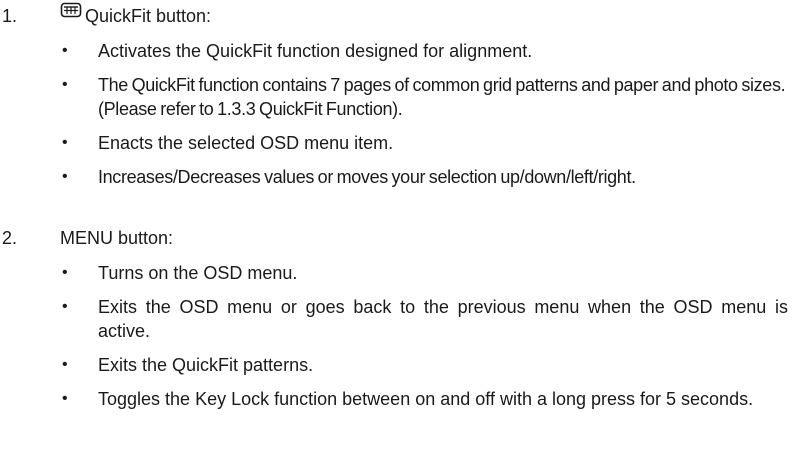  Describe the element at coordinates (10, 16) in the screenshot. I see `item-number: 1.` at that location.